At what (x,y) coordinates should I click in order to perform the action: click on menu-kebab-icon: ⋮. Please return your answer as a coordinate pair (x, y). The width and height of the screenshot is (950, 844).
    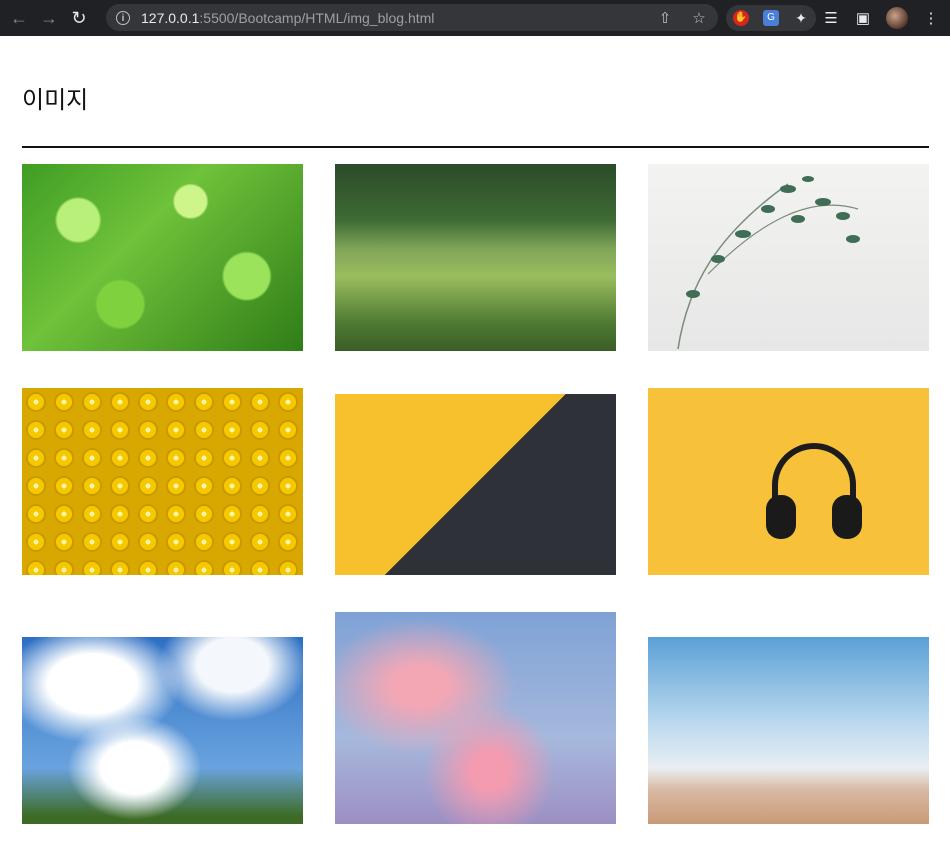
    Looking at the image, I should click on (931, 18).